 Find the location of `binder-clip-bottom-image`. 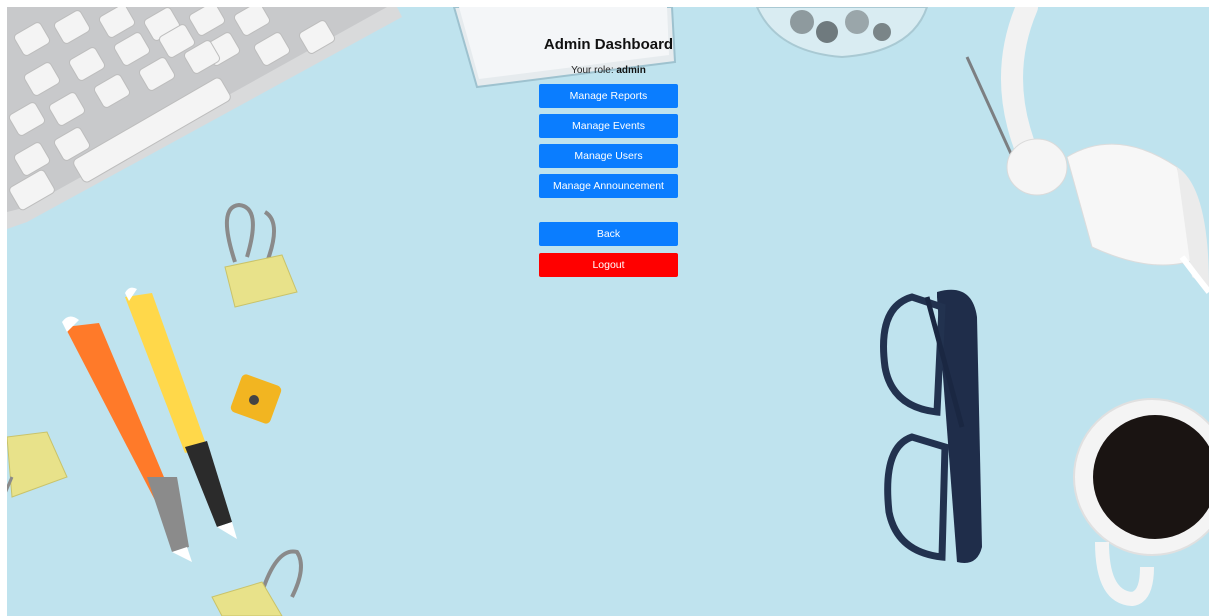

binder-clip-bottom-image is located at coordinates (257, 582).